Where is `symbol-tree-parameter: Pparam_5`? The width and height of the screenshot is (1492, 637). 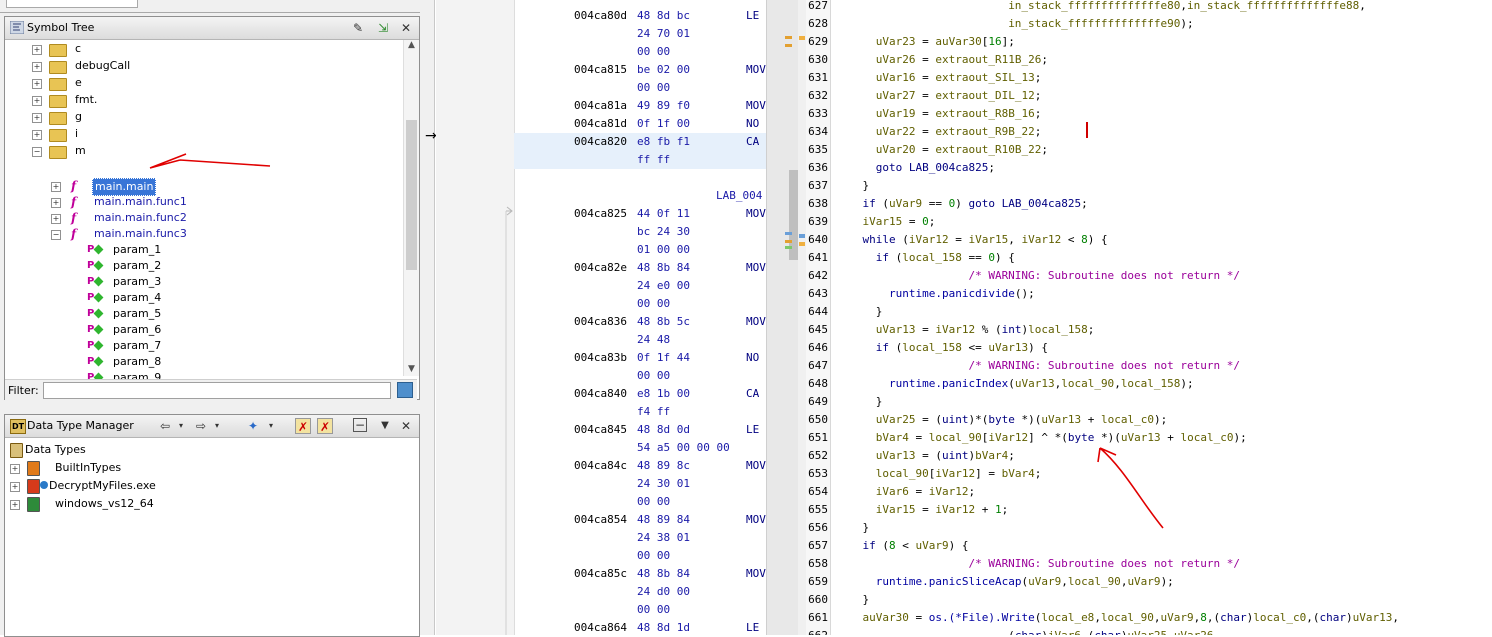
symbol-tree-parameter: Pparam_5 is located at coordinates (203, 314).